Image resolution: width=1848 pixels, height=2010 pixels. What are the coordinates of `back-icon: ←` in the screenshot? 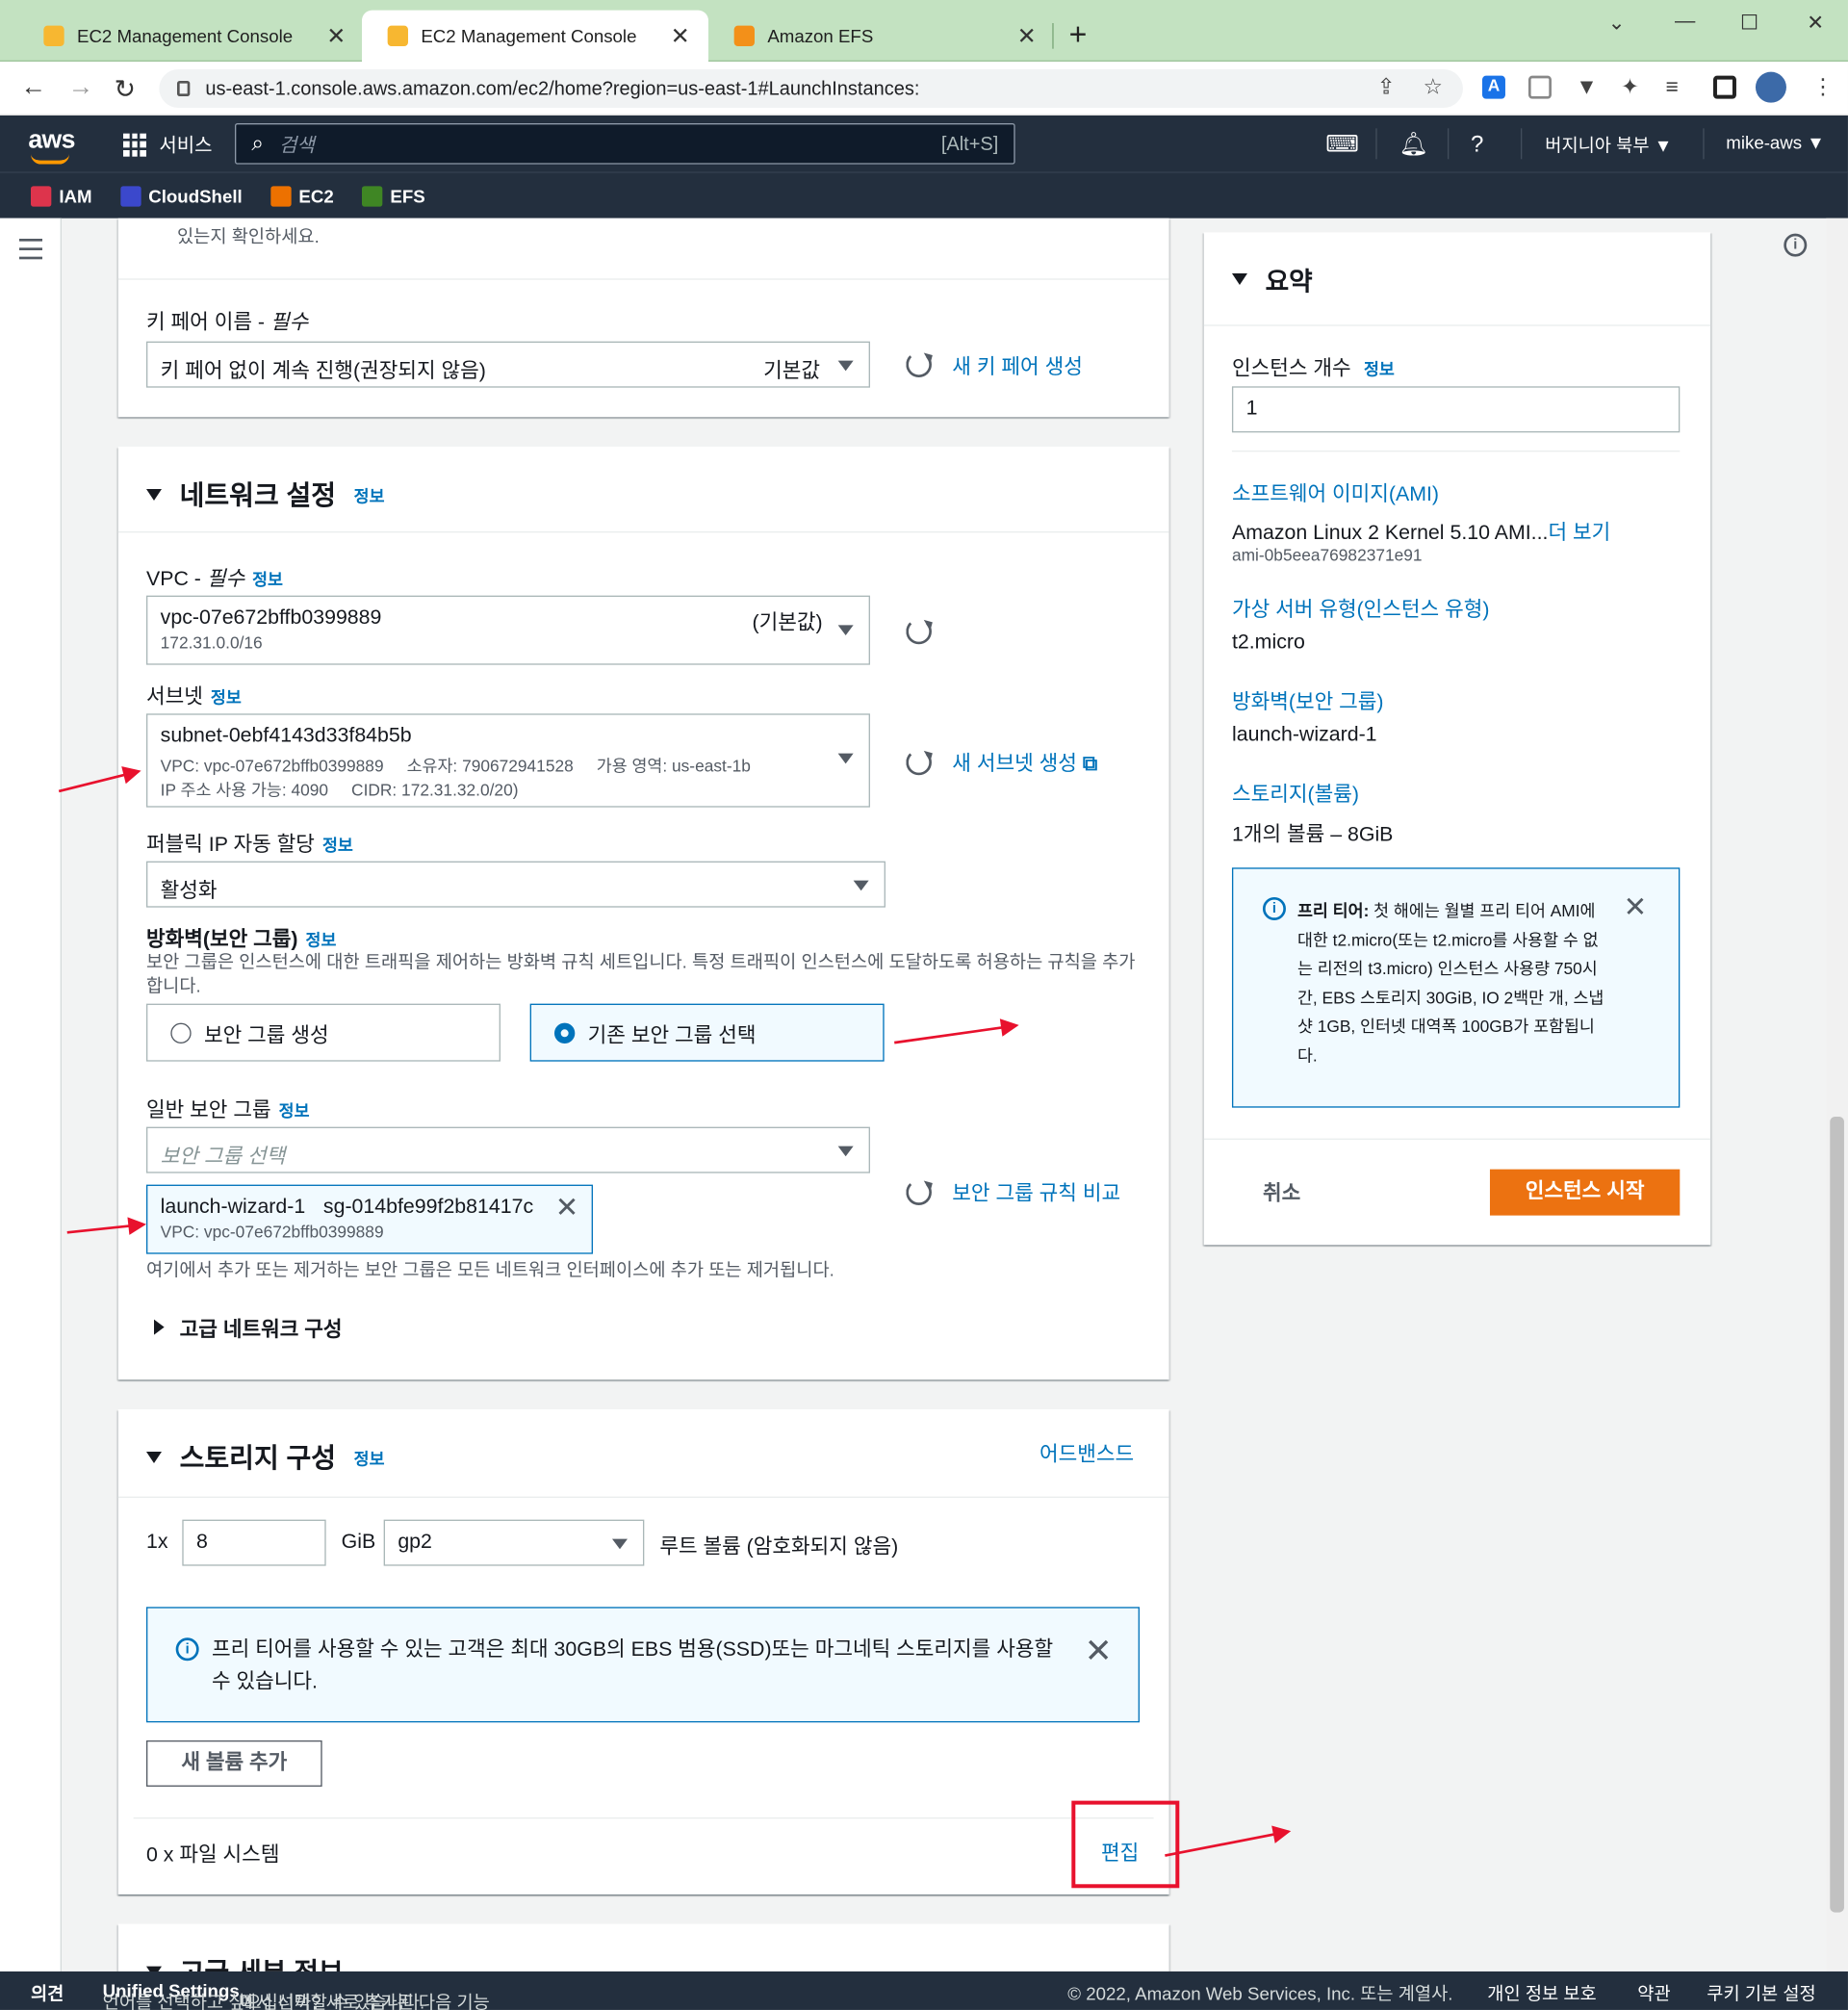 It's located at (33, 88).